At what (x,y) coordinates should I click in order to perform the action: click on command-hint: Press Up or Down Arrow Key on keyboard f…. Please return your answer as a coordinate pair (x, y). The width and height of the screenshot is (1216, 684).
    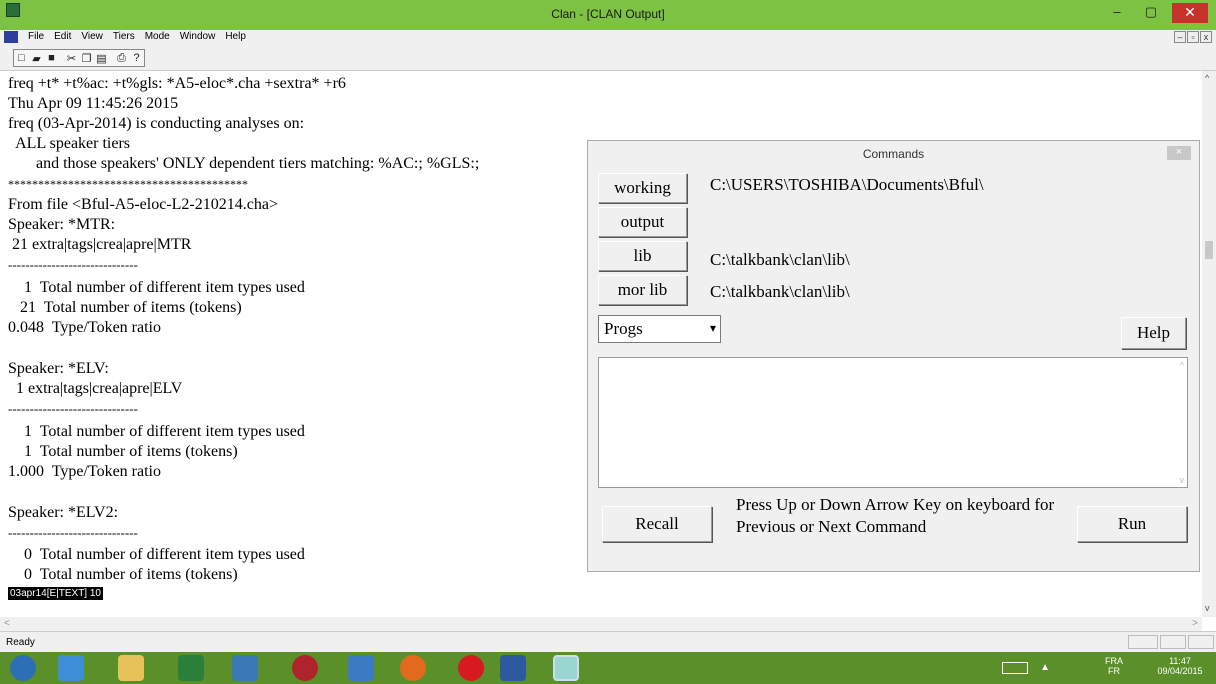
    Looking at the image, I should click on (895, 515).